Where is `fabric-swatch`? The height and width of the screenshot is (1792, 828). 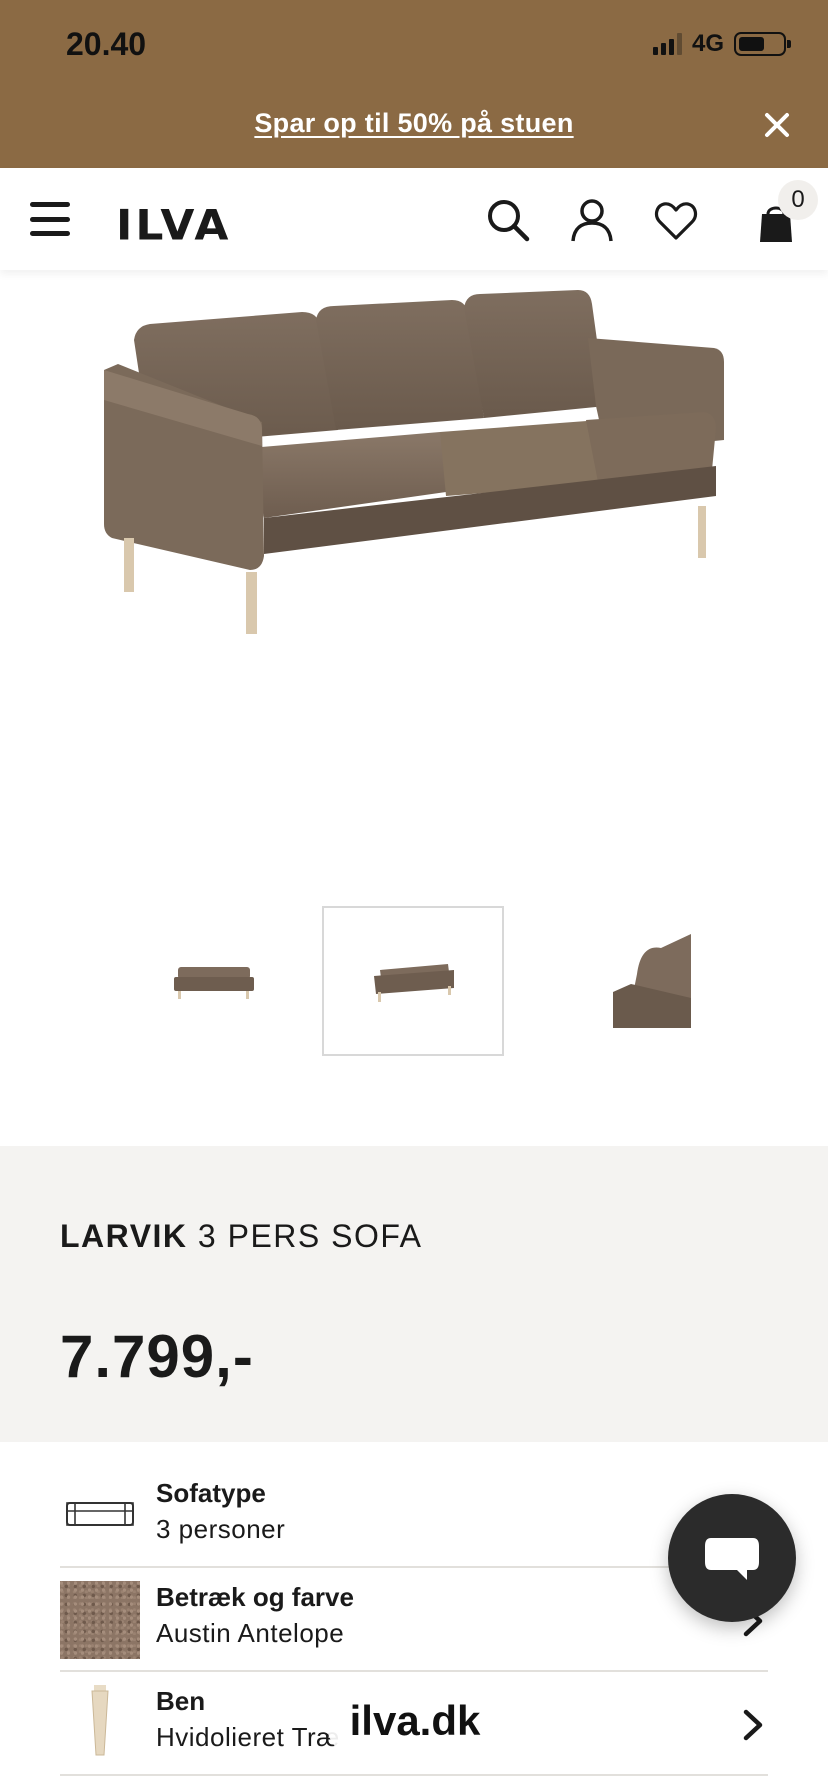 fabric-swatch is located at coordinates (100, 1620).